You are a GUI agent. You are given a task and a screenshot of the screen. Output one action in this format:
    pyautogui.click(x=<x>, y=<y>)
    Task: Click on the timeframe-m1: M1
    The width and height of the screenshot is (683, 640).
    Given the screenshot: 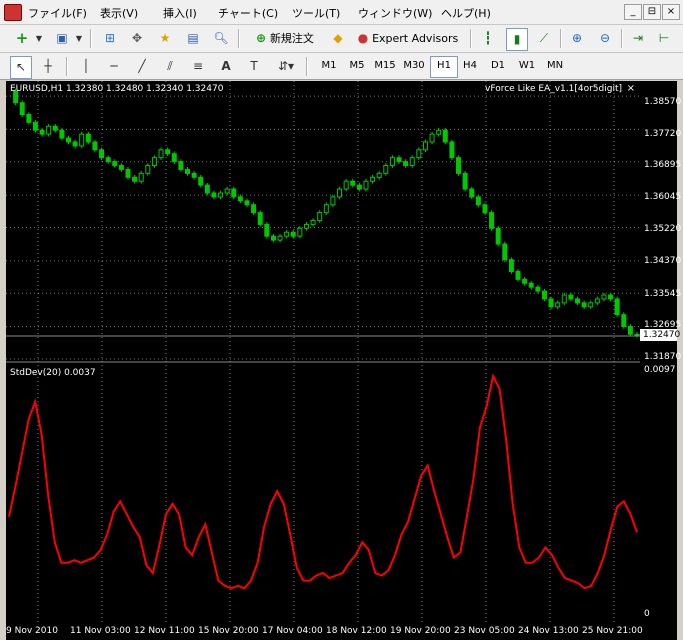 What is the action you would take?
    pyautogui.click(x=329, y=66)
    